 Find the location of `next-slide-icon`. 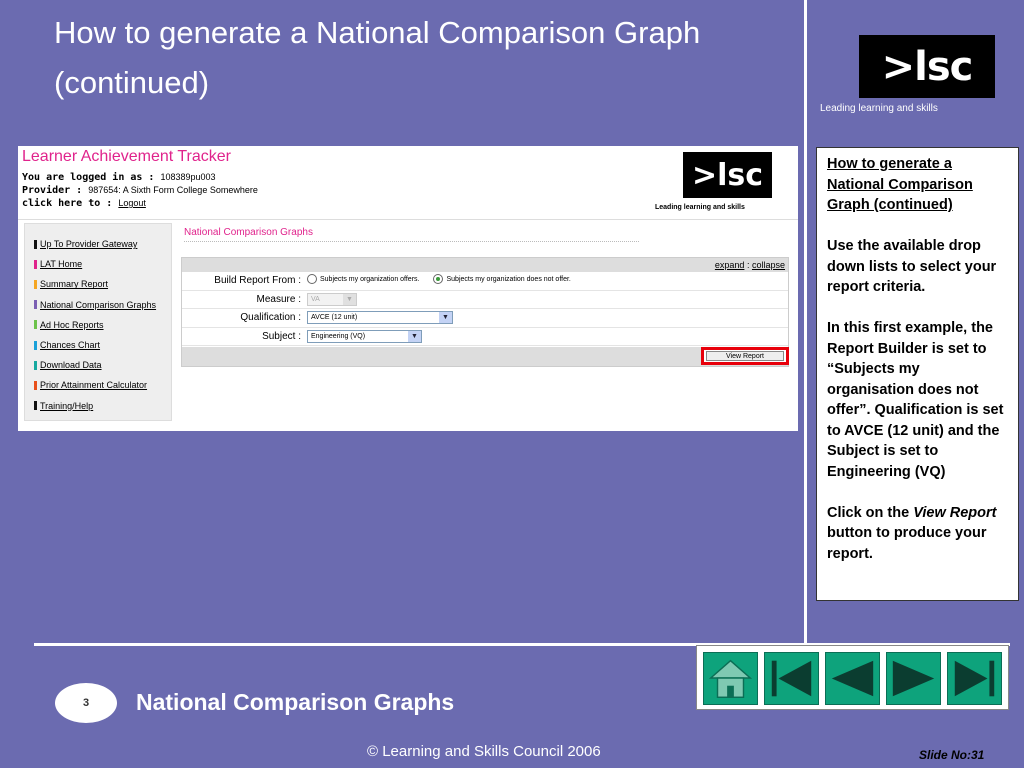

next-slide-icon is located at coordinates (913, 678).